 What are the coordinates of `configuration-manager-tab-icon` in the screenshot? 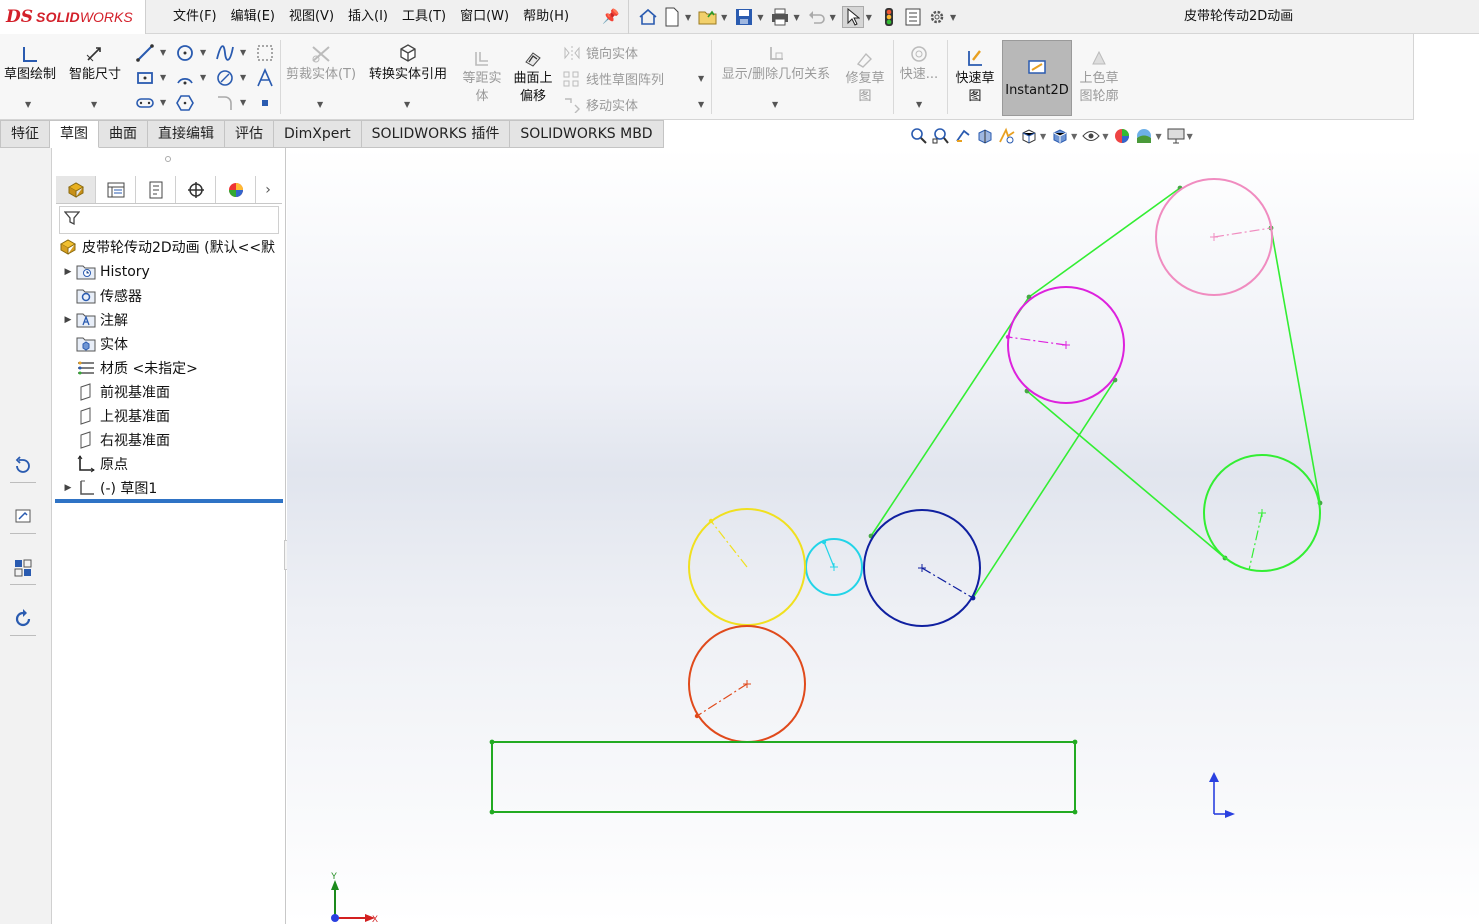 It's located at (156, 189).